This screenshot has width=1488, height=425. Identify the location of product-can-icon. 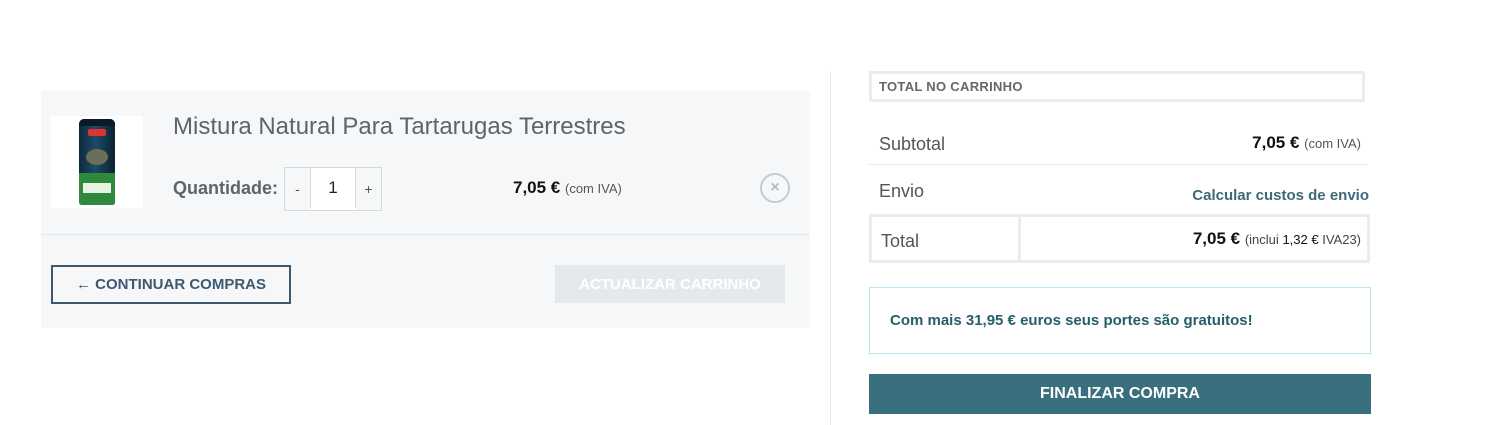
(97, 162).